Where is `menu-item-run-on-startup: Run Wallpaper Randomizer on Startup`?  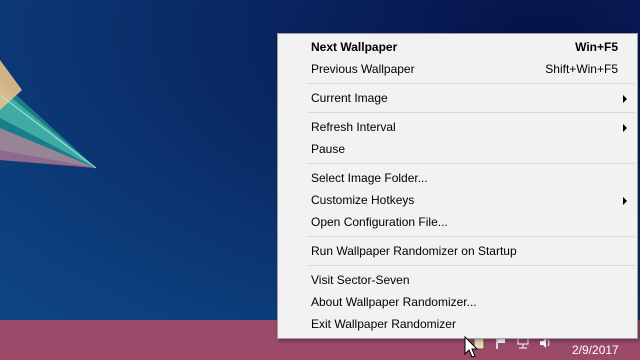
menu-item-run-on-startup: Run Wallpaper Randomizer on Startup is located at coordinates (457, 251).